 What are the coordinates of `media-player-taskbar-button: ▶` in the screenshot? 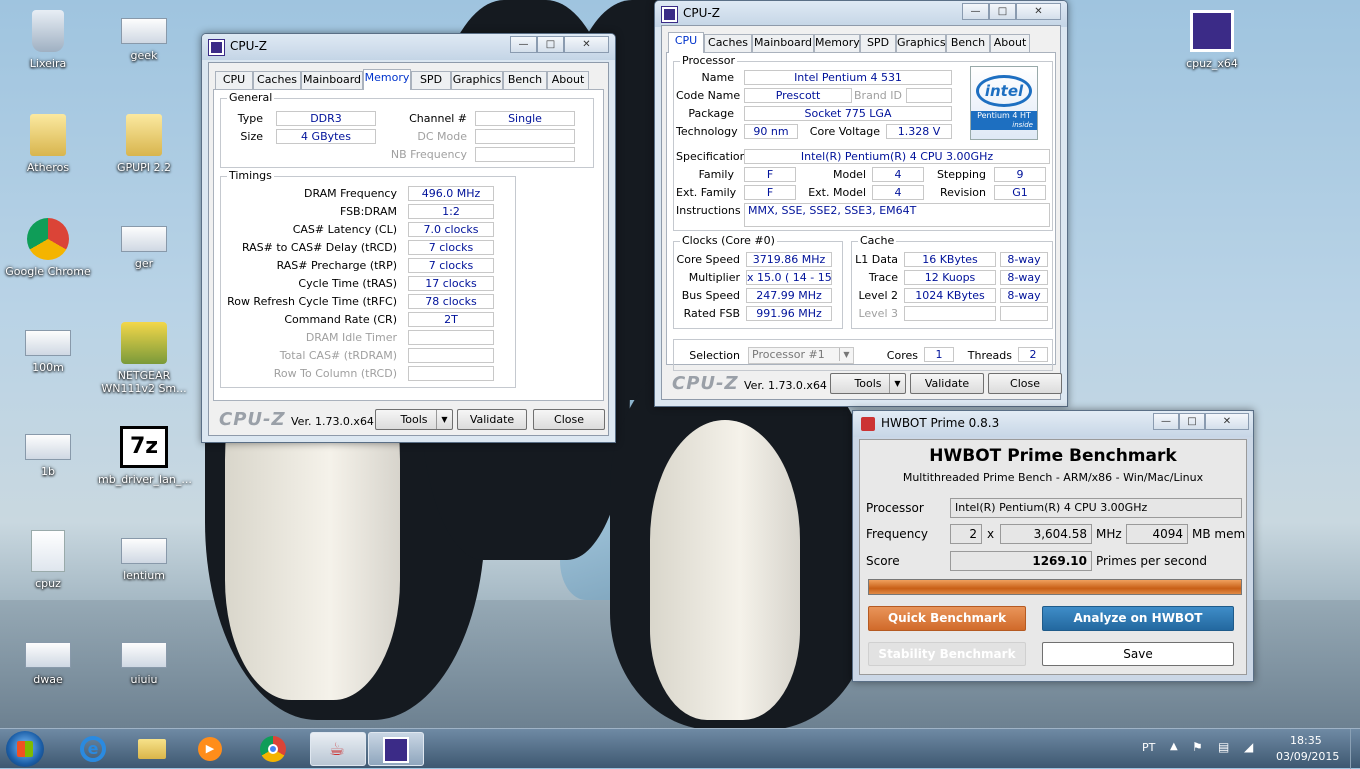 It's located at (210, 749).